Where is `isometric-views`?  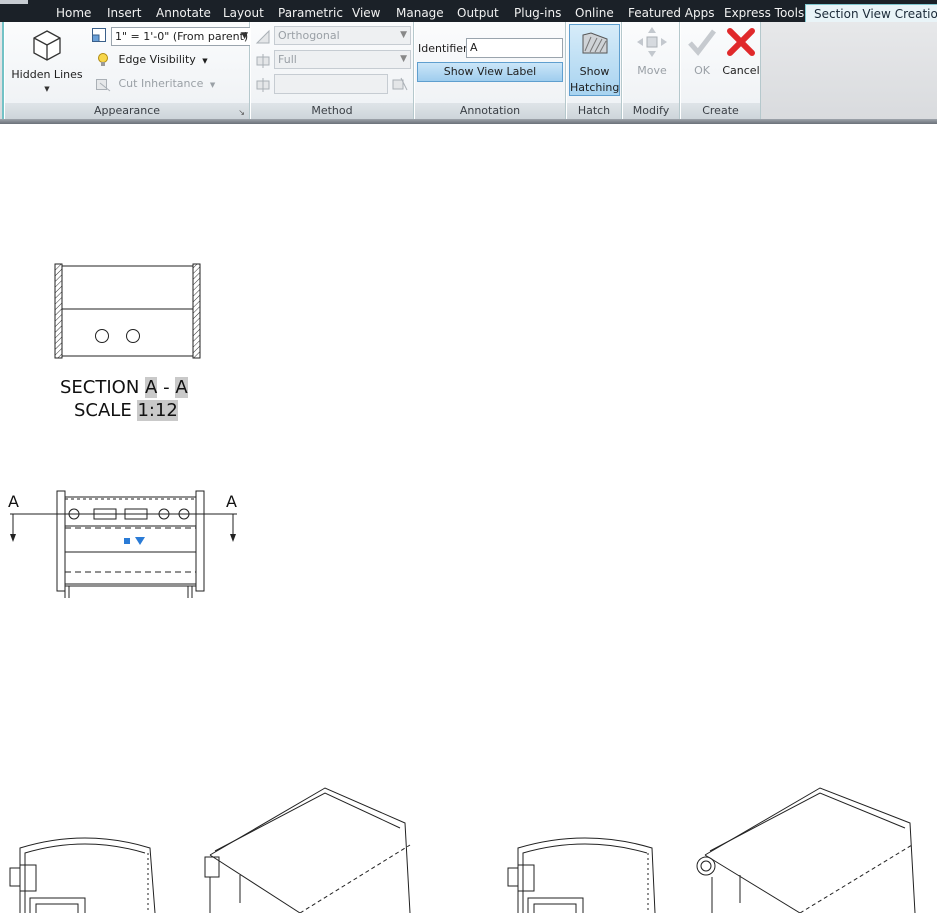
isometric-views is located at coordinates (462, 850).